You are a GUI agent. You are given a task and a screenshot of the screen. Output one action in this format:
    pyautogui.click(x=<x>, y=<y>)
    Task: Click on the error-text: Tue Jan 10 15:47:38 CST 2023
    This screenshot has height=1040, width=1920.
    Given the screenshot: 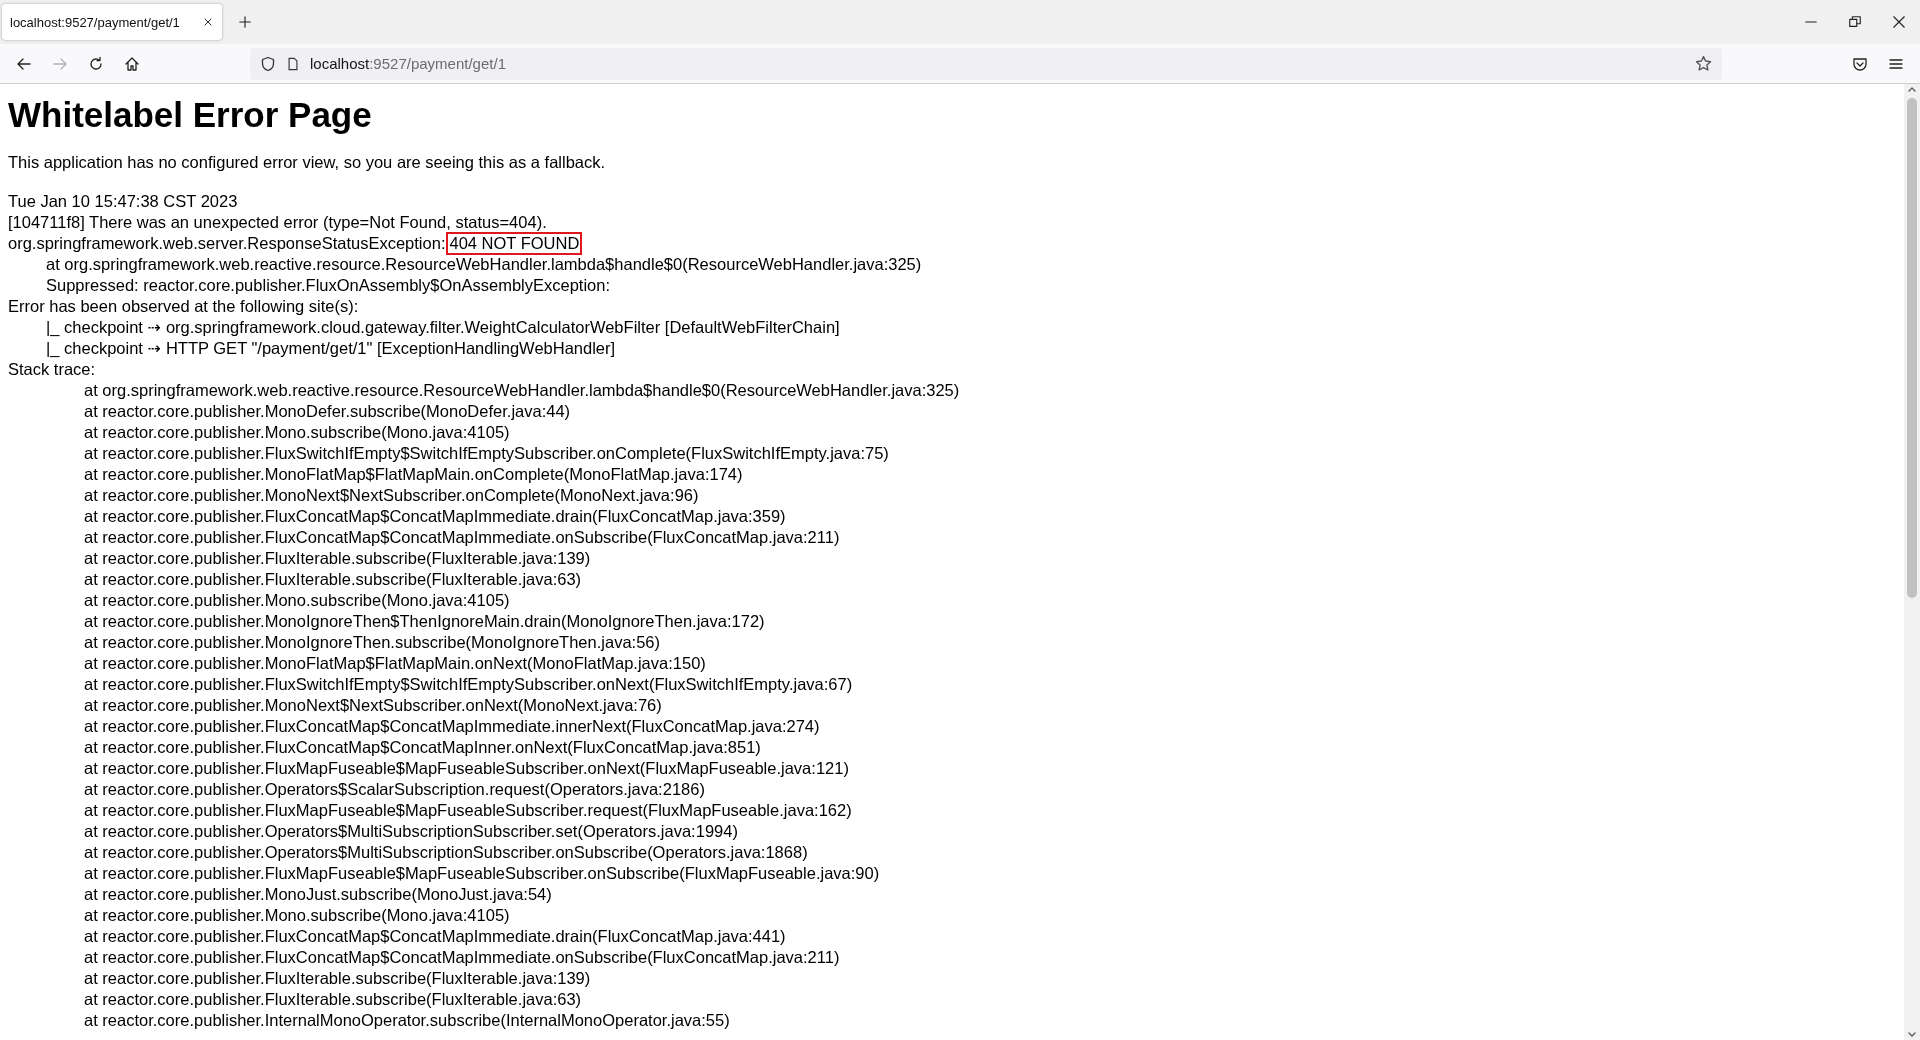 What is the action you would take?
    pyautogui.click(x=123, y=201)
    